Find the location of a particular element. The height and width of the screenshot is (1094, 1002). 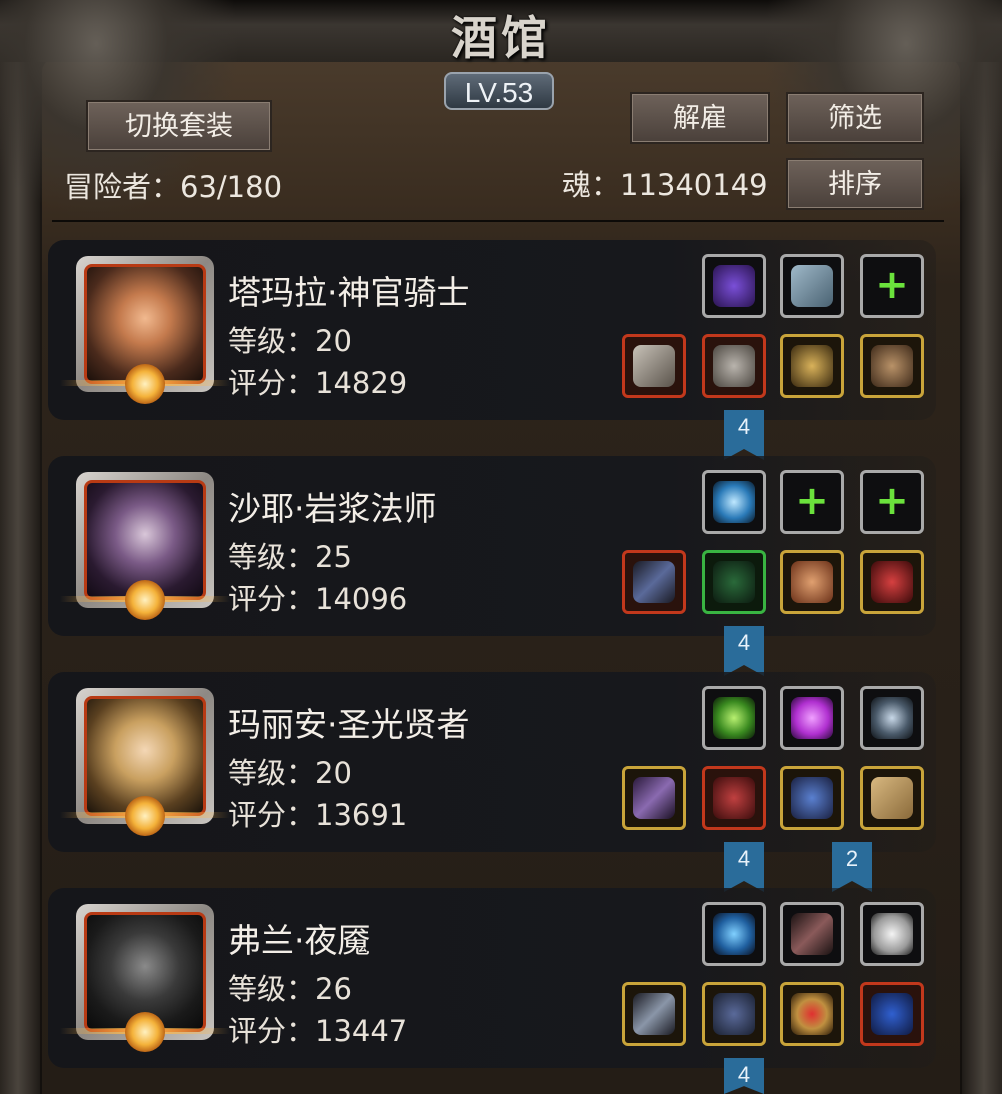

blue-orb-icon is located at coordinates (734, 502).